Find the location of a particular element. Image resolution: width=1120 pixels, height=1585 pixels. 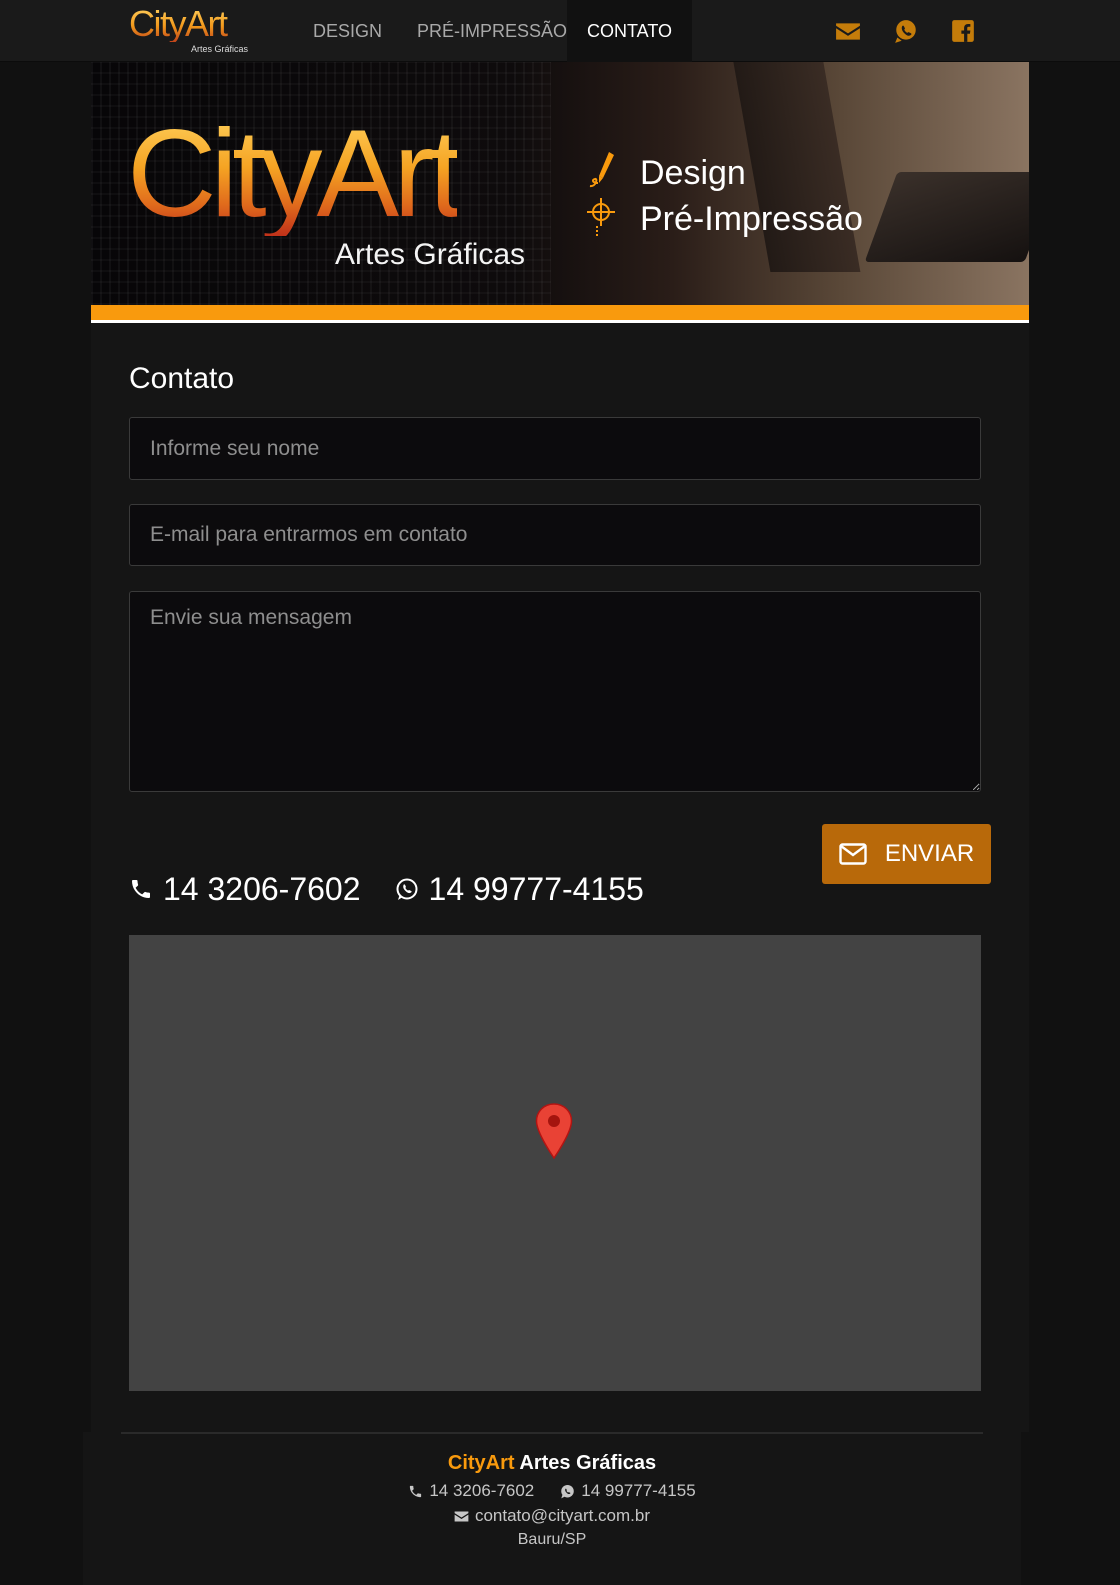

footer-brand: CityArt Artes Gráficas is located at coordinates (552, 1463).